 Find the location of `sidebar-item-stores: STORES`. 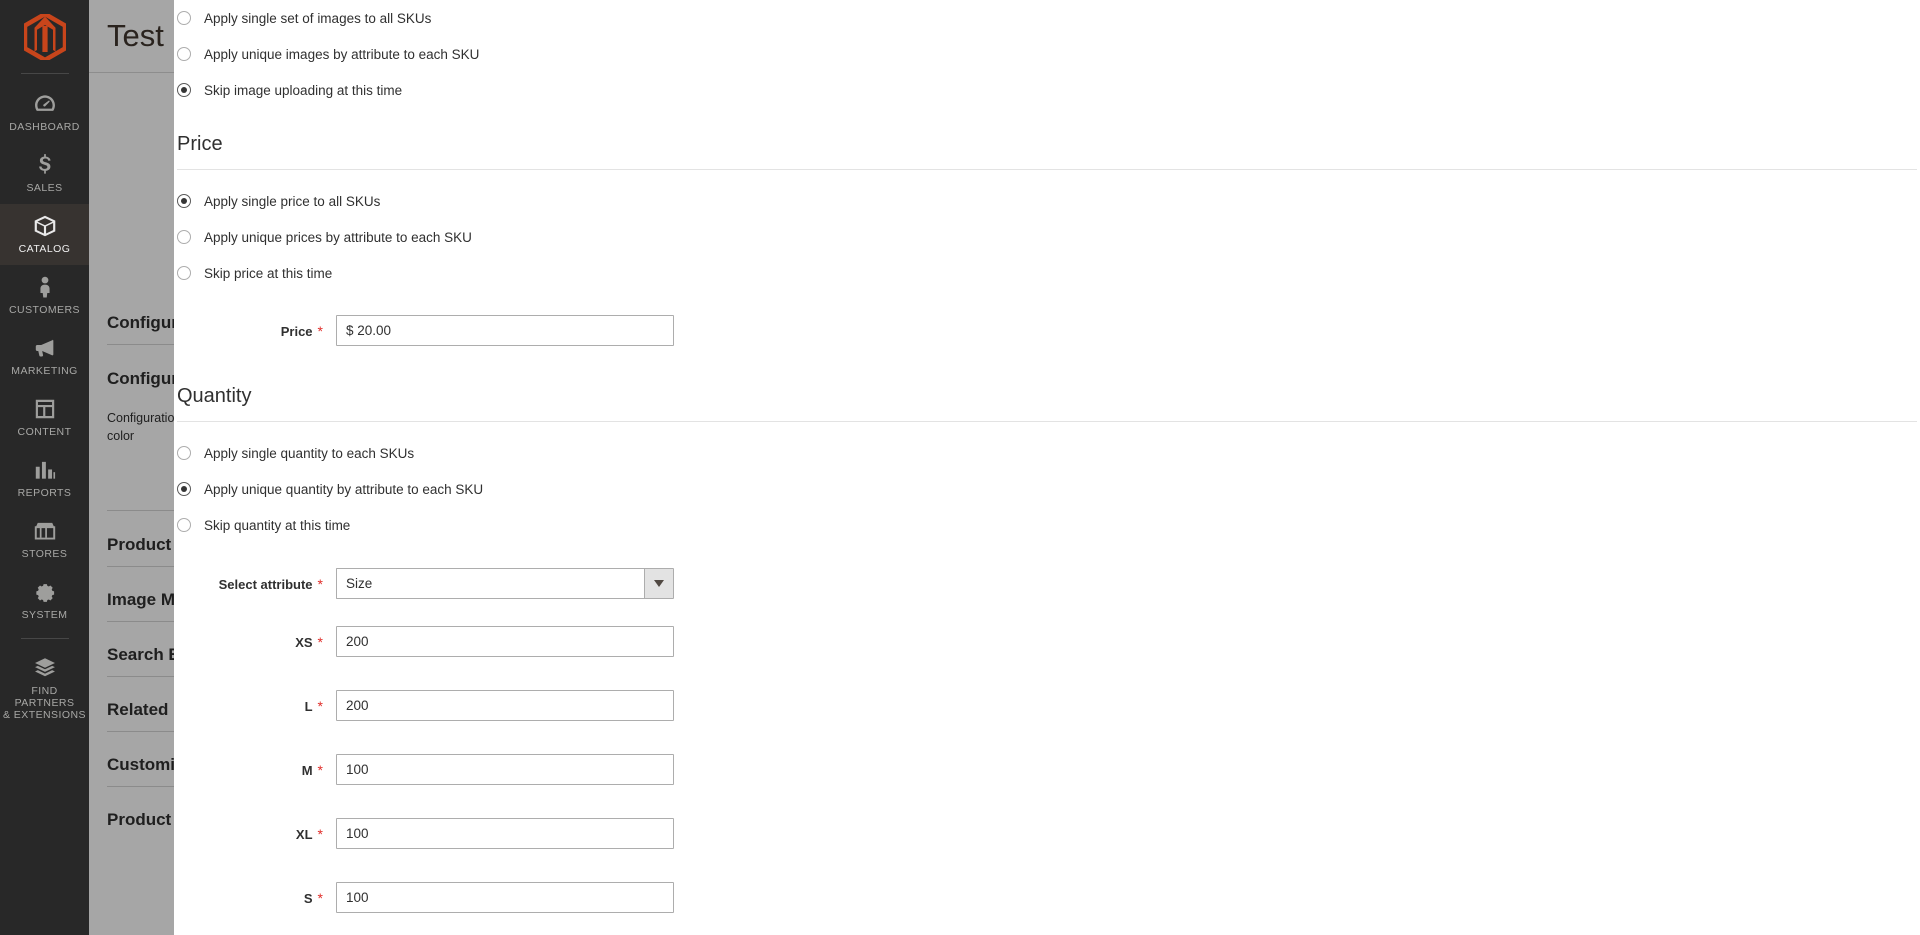

sidebar-item-stores: STORES is located at coordinates (44, 539).